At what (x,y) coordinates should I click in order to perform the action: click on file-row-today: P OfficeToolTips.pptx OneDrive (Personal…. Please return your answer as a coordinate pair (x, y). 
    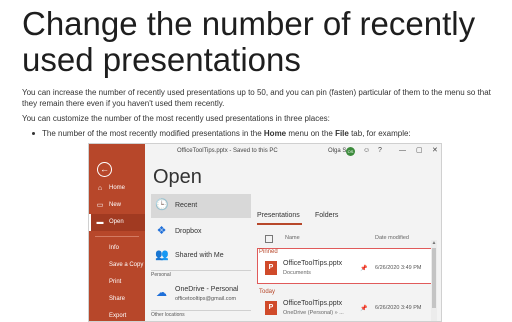
    Looking at the image, I should click on (346, 309).